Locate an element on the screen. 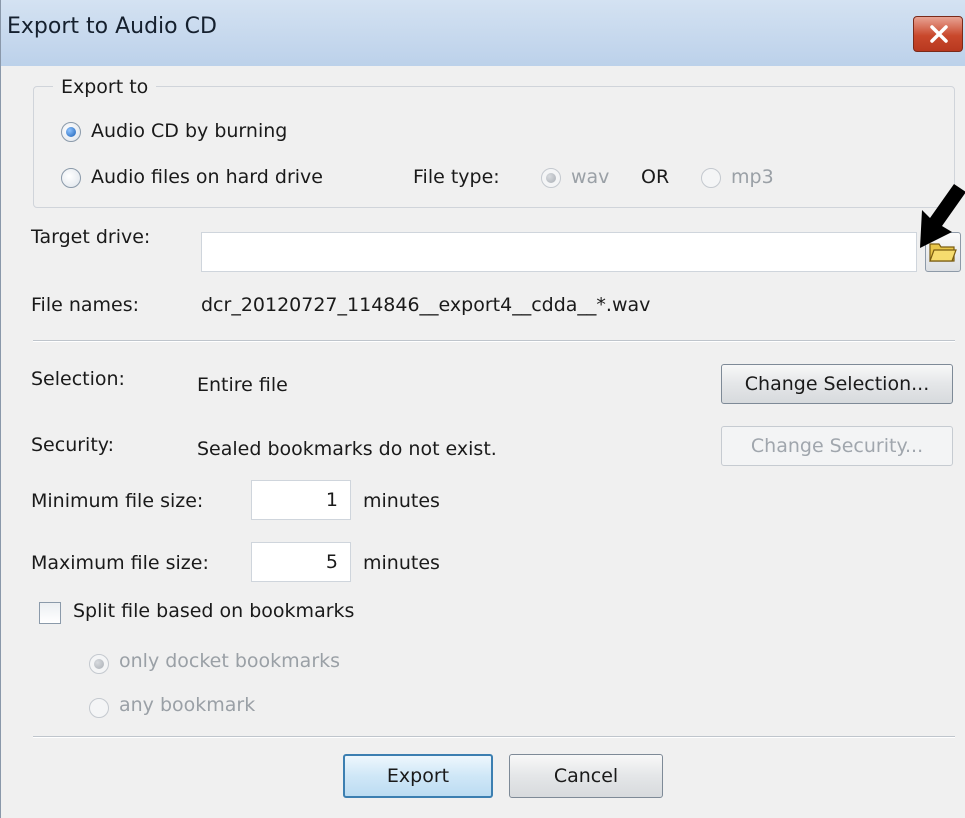  arrow-pointer-icon is located at coordinates (942, 216).